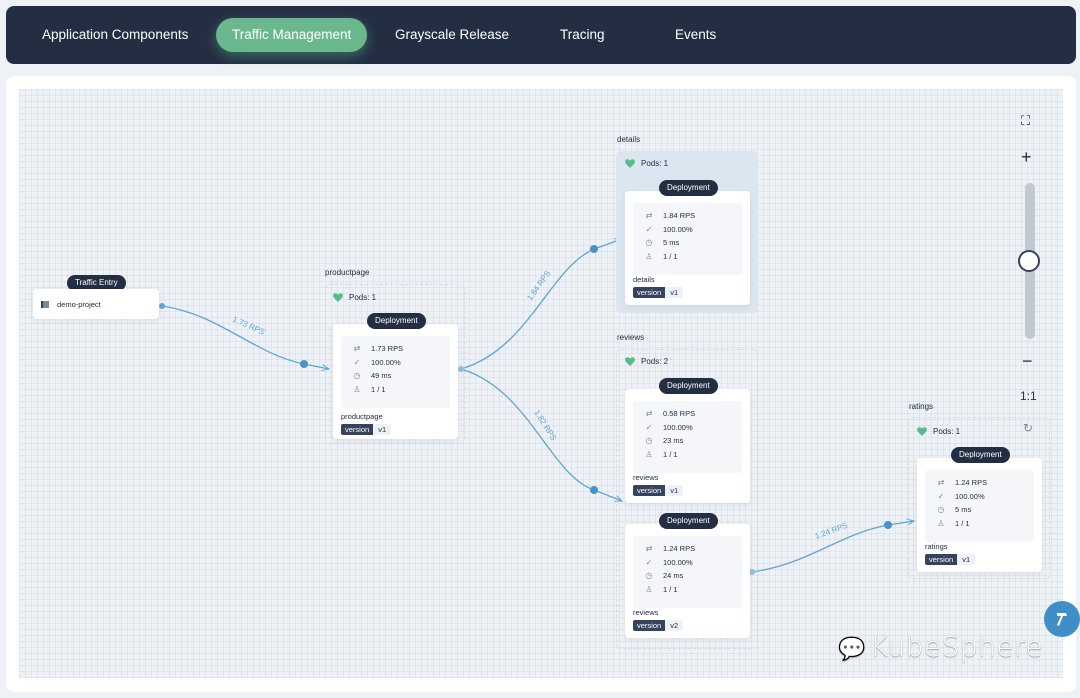 The image size is (1080, 698). Describe the element at coordinates (644, 279) in the screenshot. I see `deployment-name: details` at that location.